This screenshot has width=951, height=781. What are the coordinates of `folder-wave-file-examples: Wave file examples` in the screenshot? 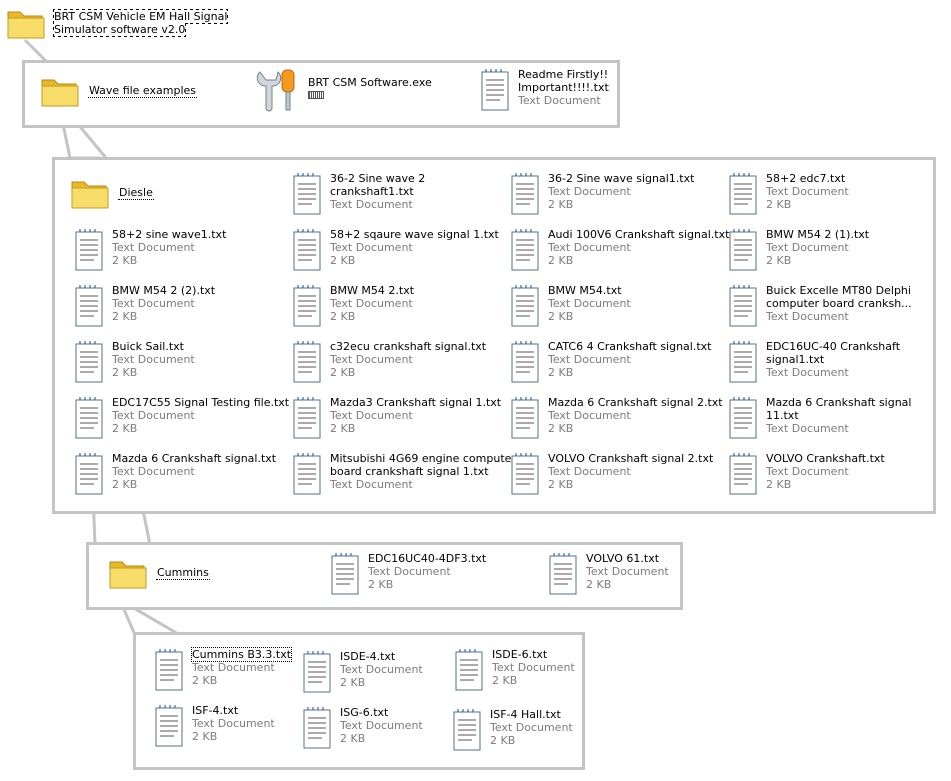 It's located at (119, 92).